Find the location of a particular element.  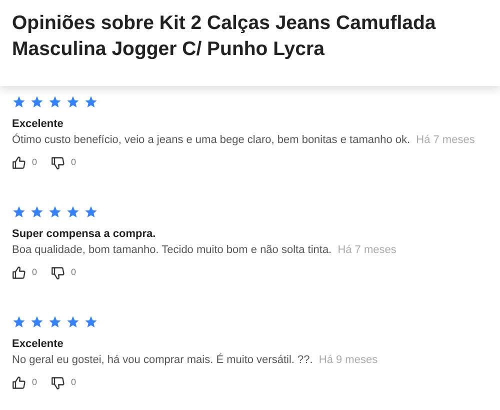

review-text: Ótimo custo benefício, veio a jeans e uma bege claro, bem bonitas e tamanho ok. is located at coordinates (211, 140).